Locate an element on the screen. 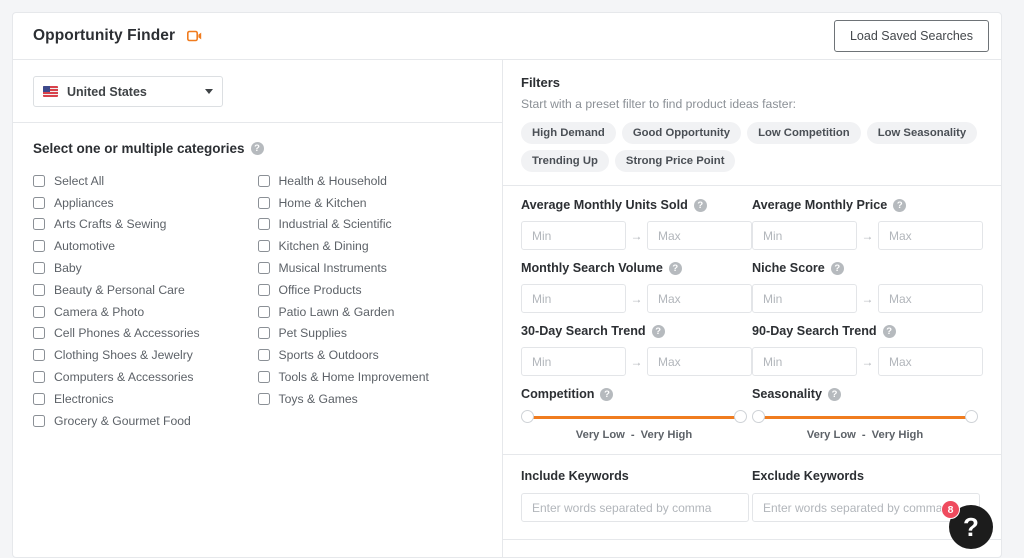  category-checkbox-item: Patio Lawn & Garden is located at coordinates (370, 312).